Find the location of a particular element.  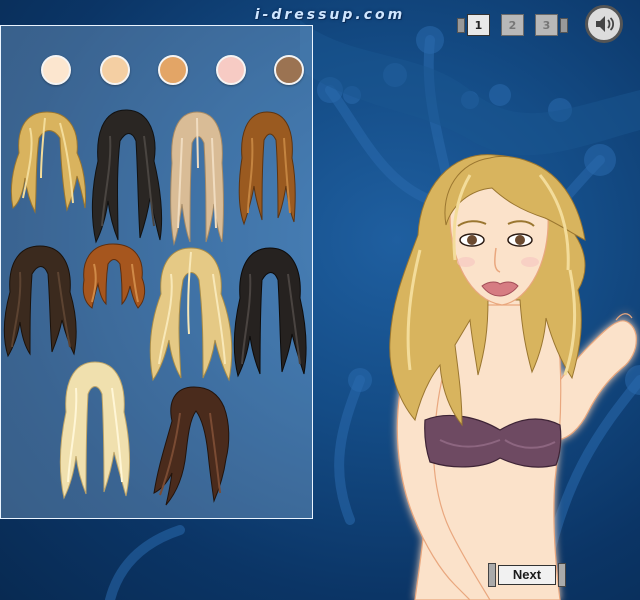

next-button-frame: Next is located at coordinates (527, 575).